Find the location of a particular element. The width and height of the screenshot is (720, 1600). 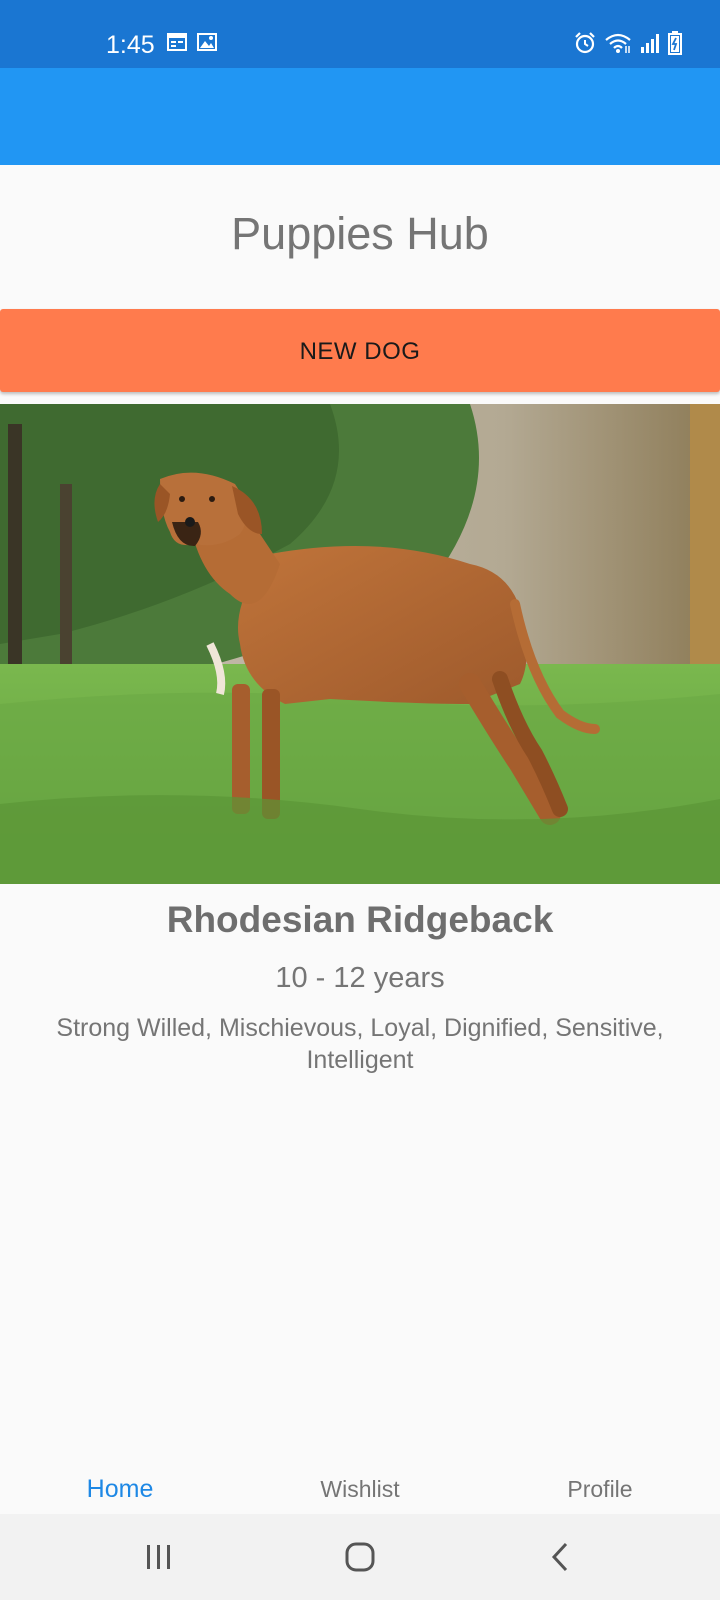

wifi-icon is located at coordinates (618, 45).